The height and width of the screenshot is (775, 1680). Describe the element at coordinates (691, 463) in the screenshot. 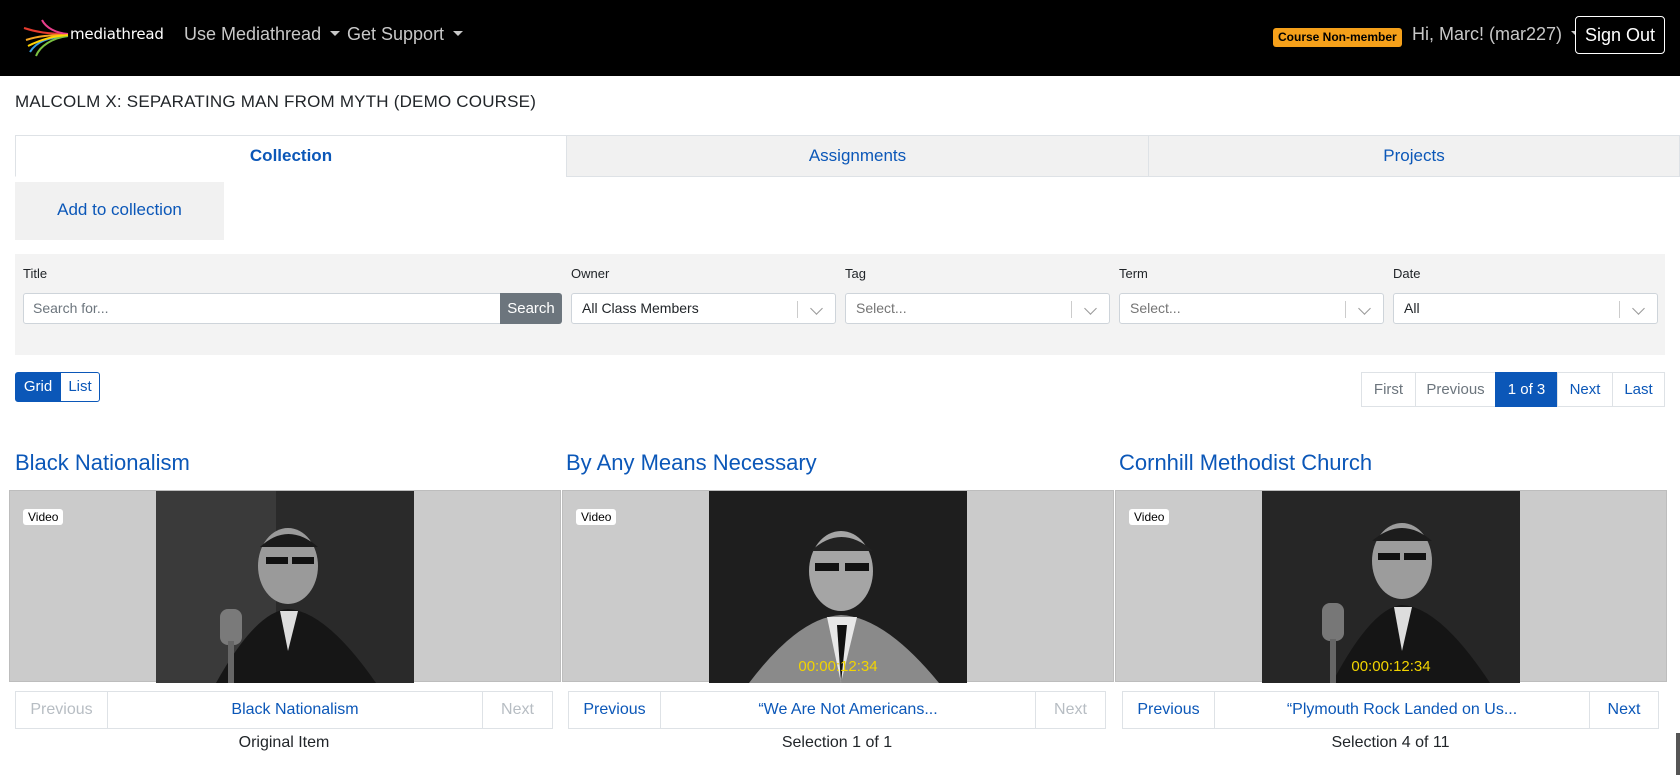

I see `card-title: By Any Means Necessary` at that location.